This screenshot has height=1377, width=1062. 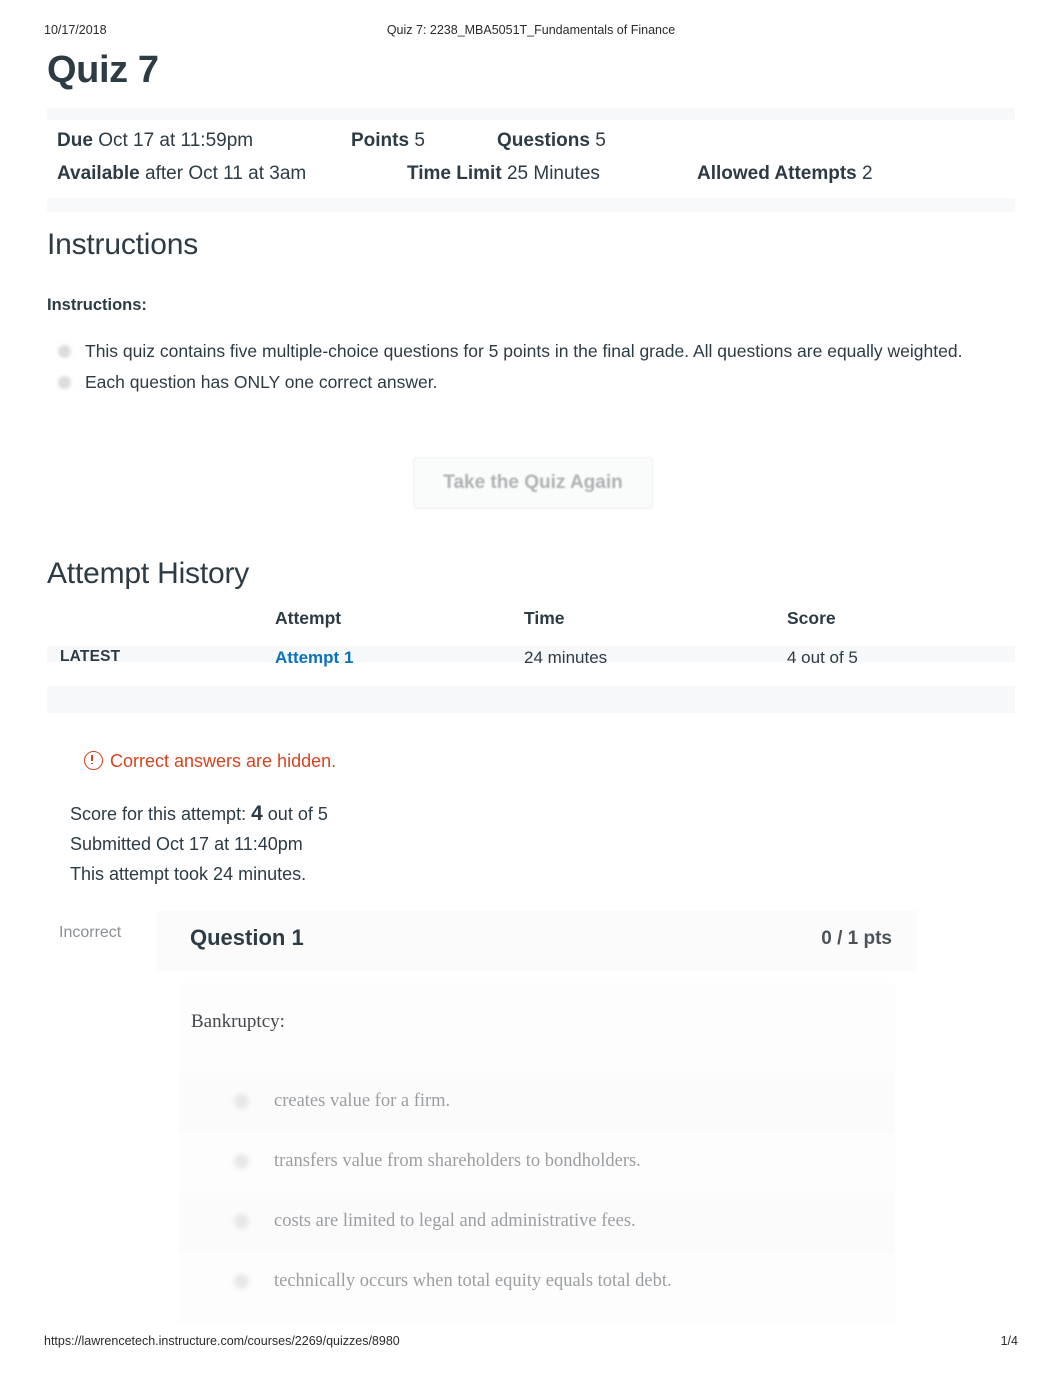 What do you see at coordinates (122, 244) in the screenshot?
I see `instructions-heading: Instructions` at bounding box center [122, 244].